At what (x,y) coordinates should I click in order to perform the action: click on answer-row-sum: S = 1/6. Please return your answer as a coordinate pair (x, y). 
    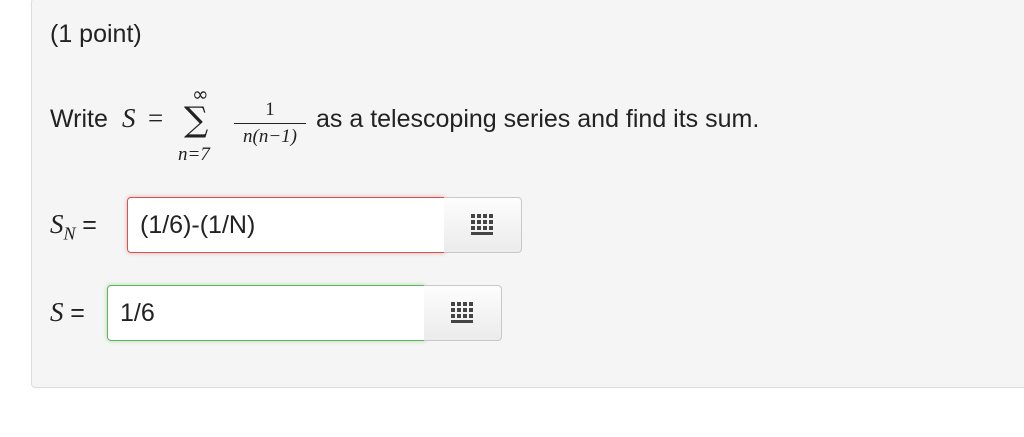
    Looking at the image, I should click on (280, 315).